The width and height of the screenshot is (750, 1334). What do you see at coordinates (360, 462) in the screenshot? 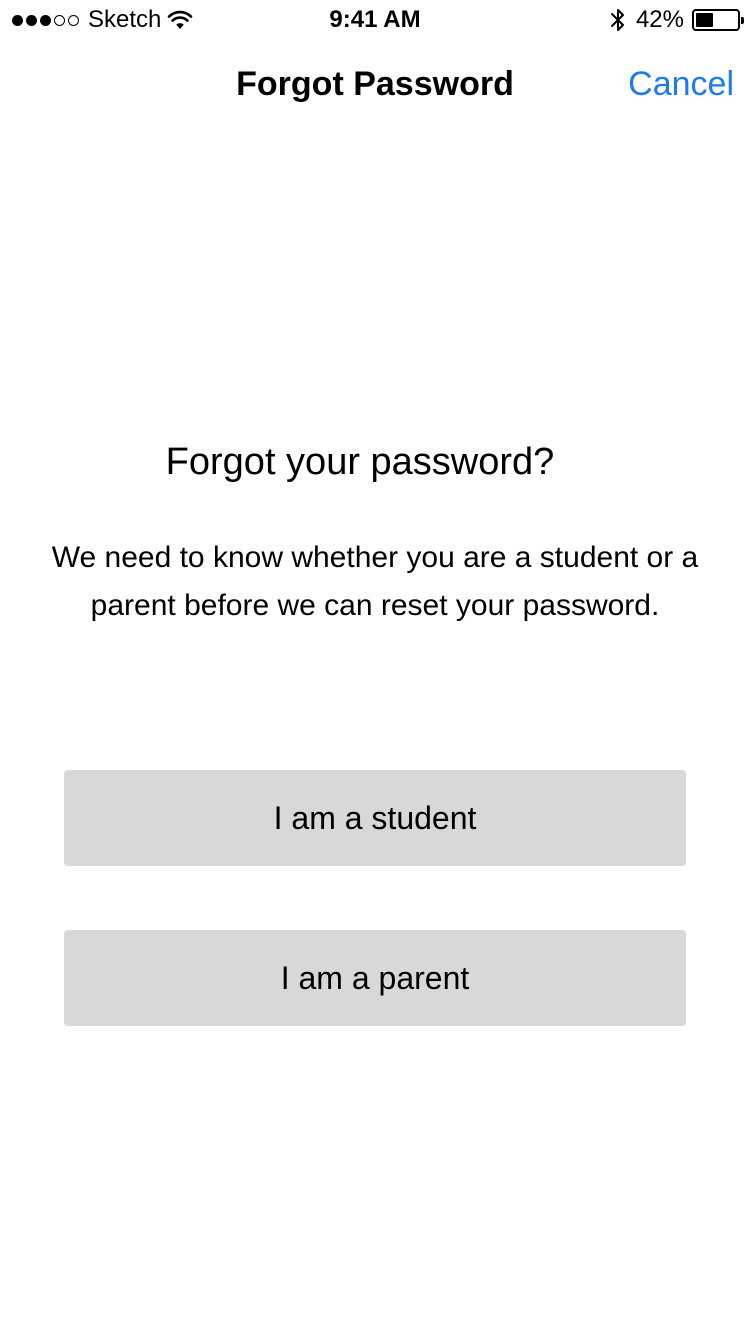
I see `forgot-password-heading: Forgot your password?` at bounding box center [360, 462].